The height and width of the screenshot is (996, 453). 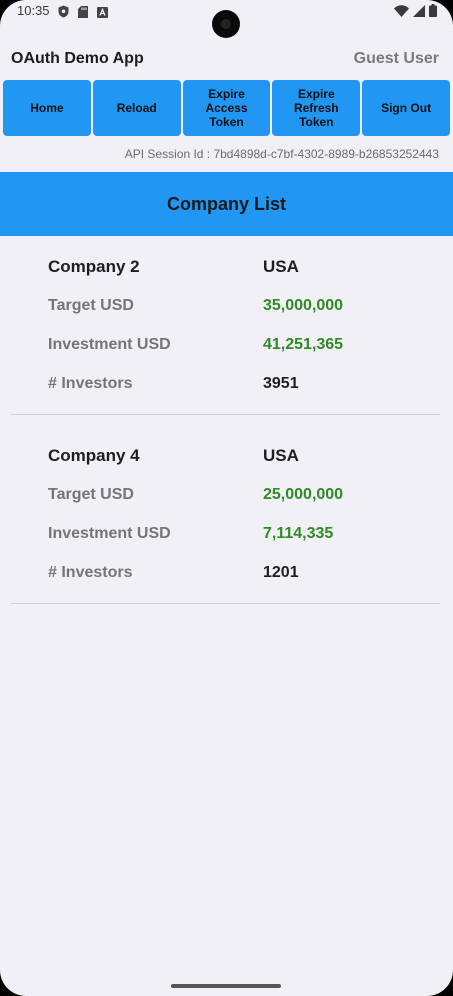 What do you see at coordinates (47, 108) in the screenshot?
I see `home-button: Home` at bounding box center [47, 108].